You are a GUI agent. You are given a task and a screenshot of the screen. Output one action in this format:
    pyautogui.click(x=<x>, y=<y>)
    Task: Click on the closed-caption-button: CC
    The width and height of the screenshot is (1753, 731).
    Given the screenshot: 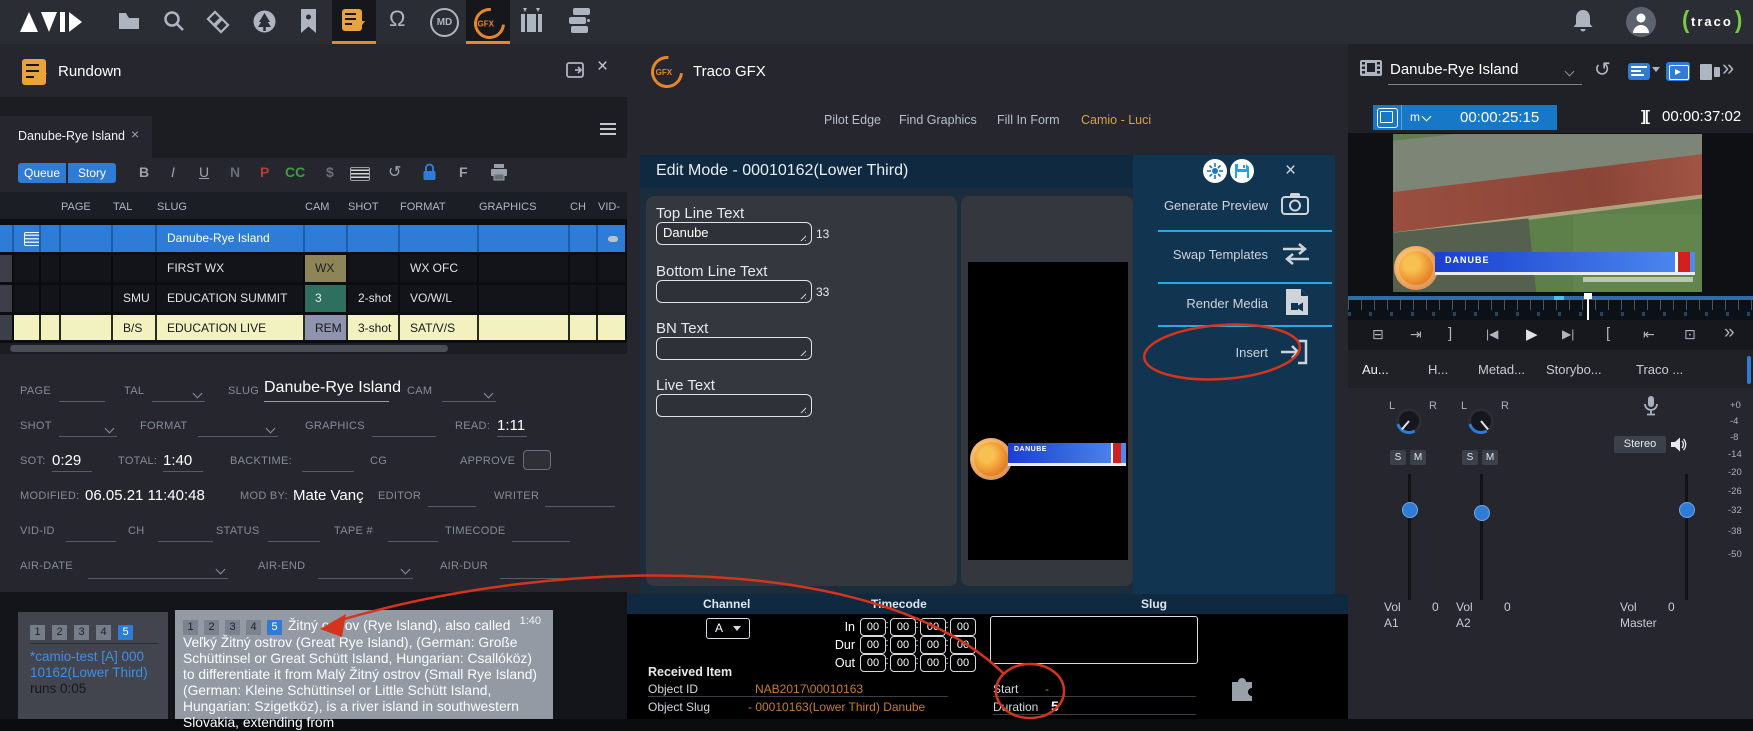 What is the action you would take?
    pyautogui.click(x=295, y=172)
    